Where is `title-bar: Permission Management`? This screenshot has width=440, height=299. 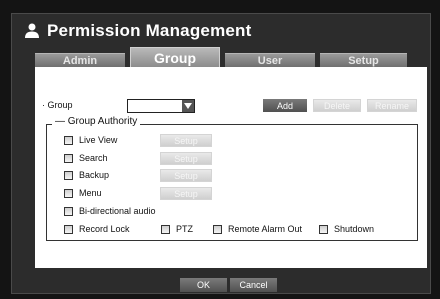 title-bar: Permission Management is located at coordinates (223, 30).